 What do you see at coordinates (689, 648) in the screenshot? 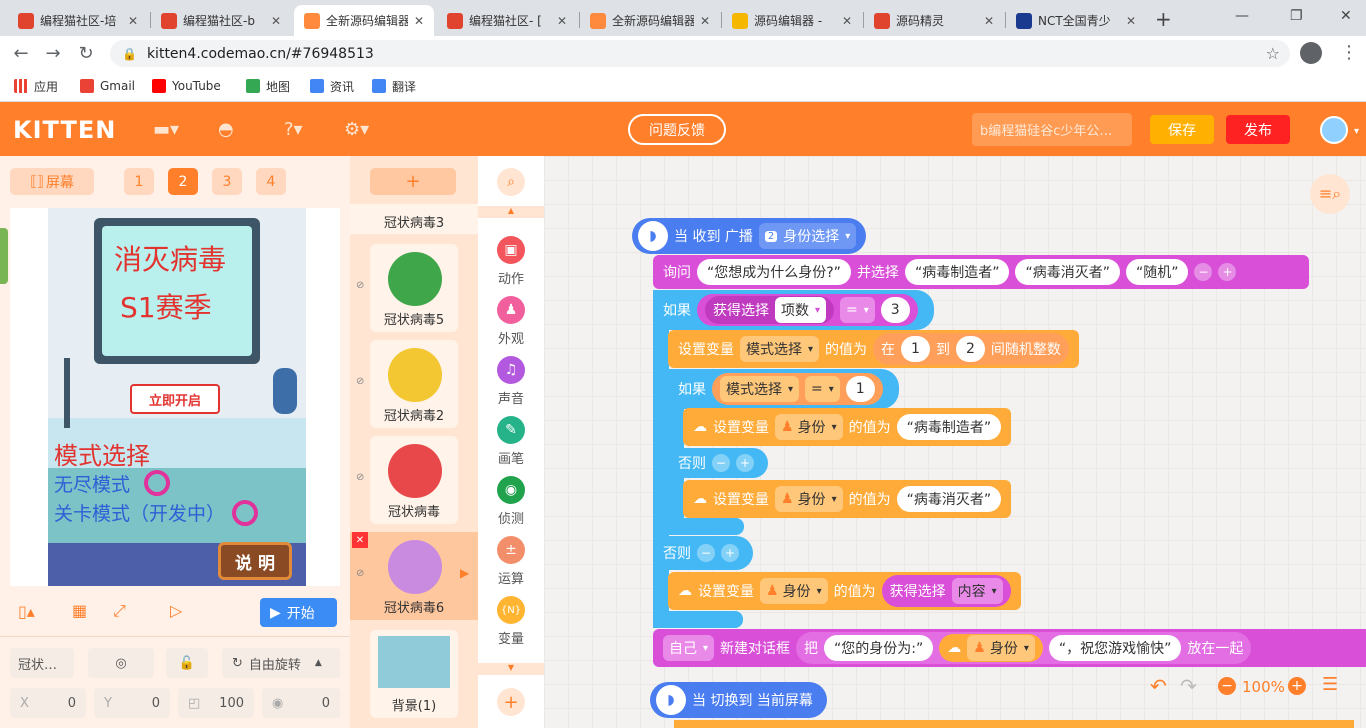
I see `target-select: 自己 ▾` at bounding box center [689, 648].